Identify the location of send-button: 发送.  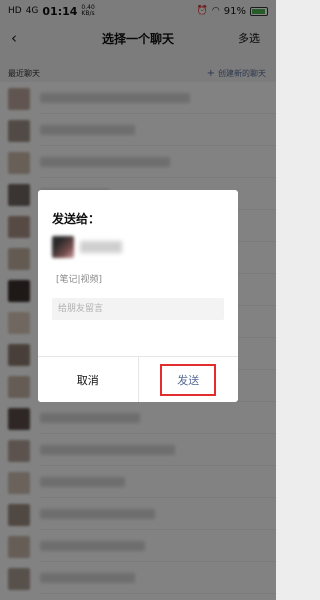
(188, 379).